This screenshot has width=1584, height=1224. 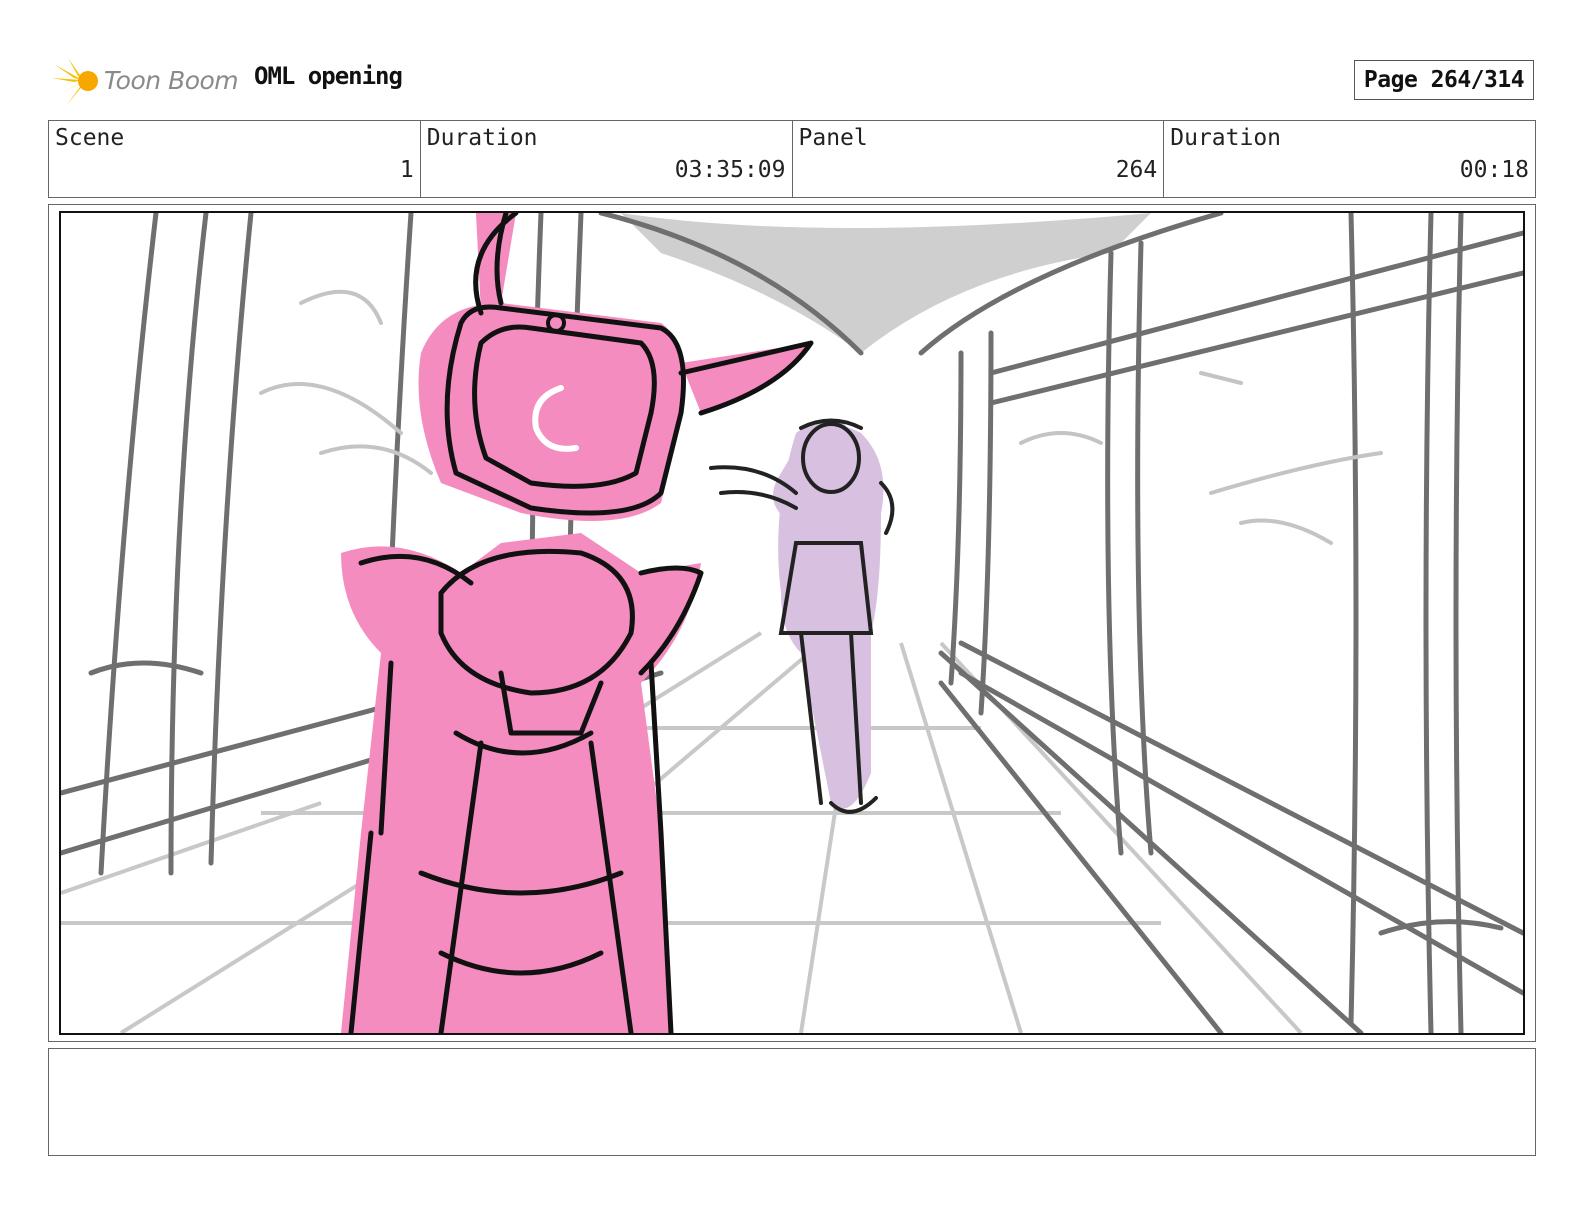 I want to click on burst-icon, so click(x=75, y=82).